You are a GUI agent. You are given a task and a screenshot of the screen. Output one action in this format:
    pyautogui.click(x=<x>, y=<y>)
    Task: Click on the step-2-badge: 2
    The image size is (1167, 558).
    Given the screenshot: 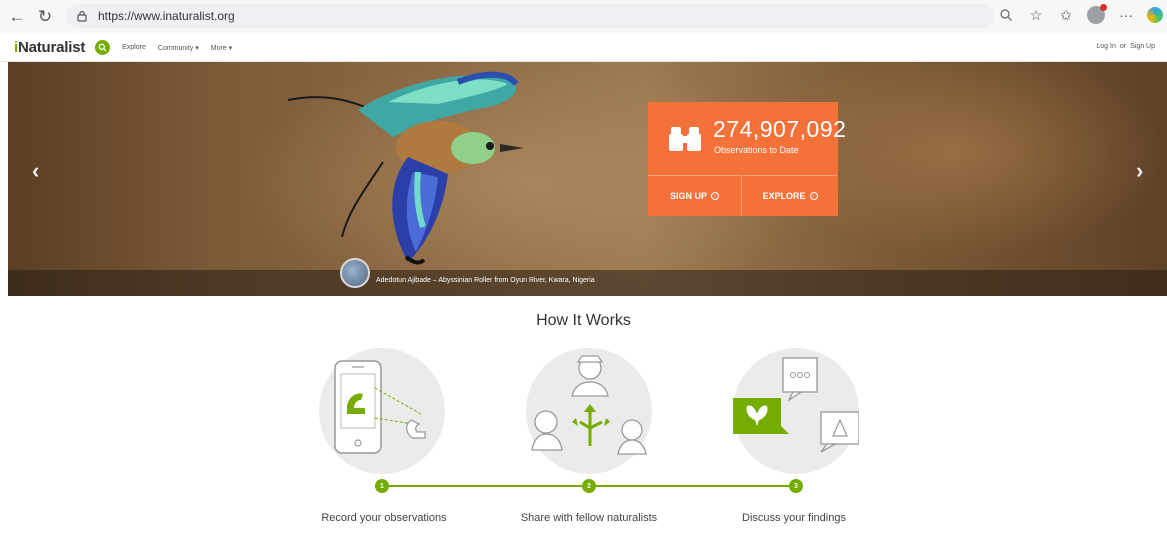 What is the action you would take?
    pyautogui.click(x=589, y=486)
    